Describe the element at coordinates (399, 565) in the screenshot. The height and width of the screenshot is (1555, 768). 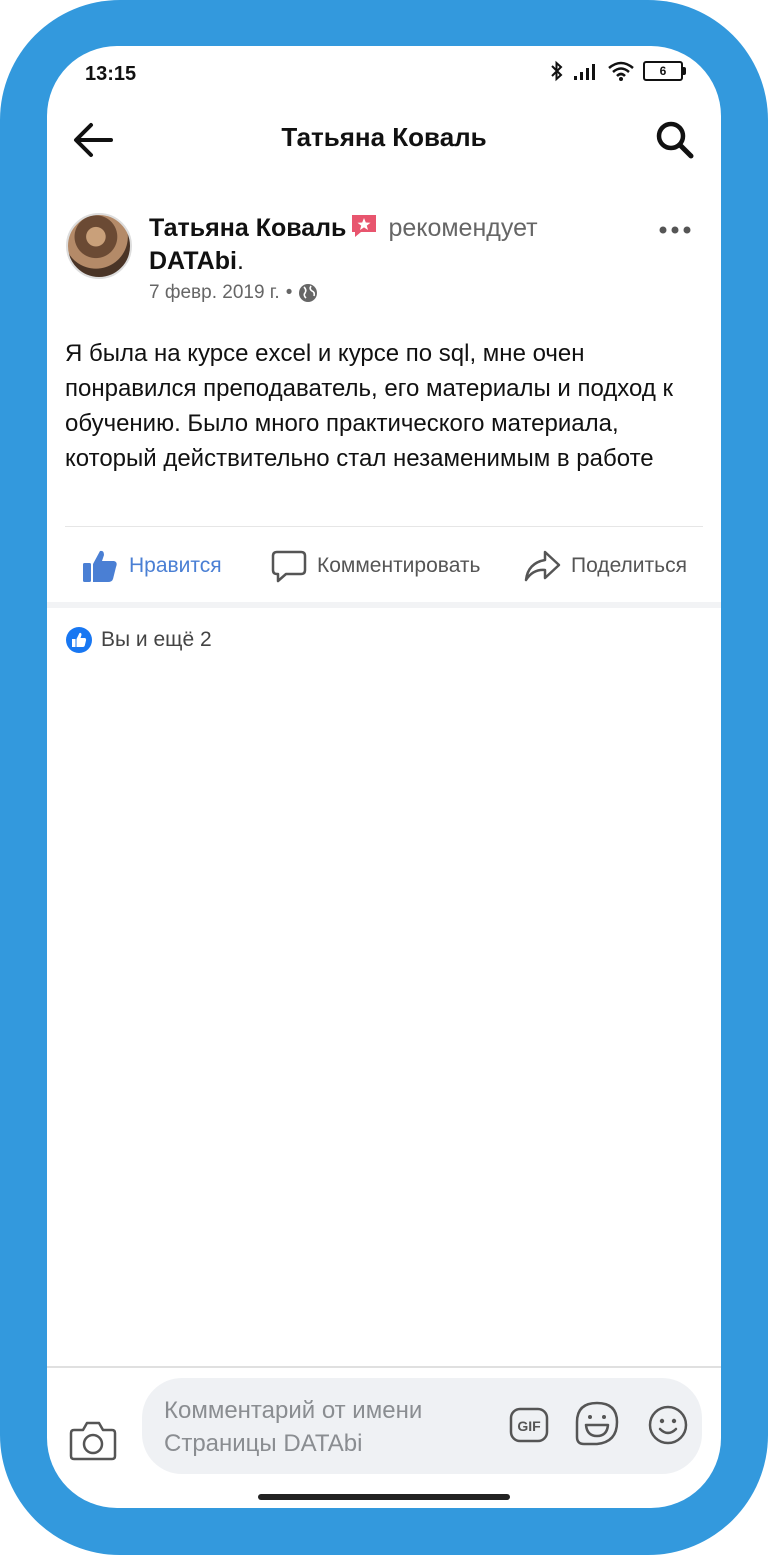
I see `comment-label: Комментировать` at that location.